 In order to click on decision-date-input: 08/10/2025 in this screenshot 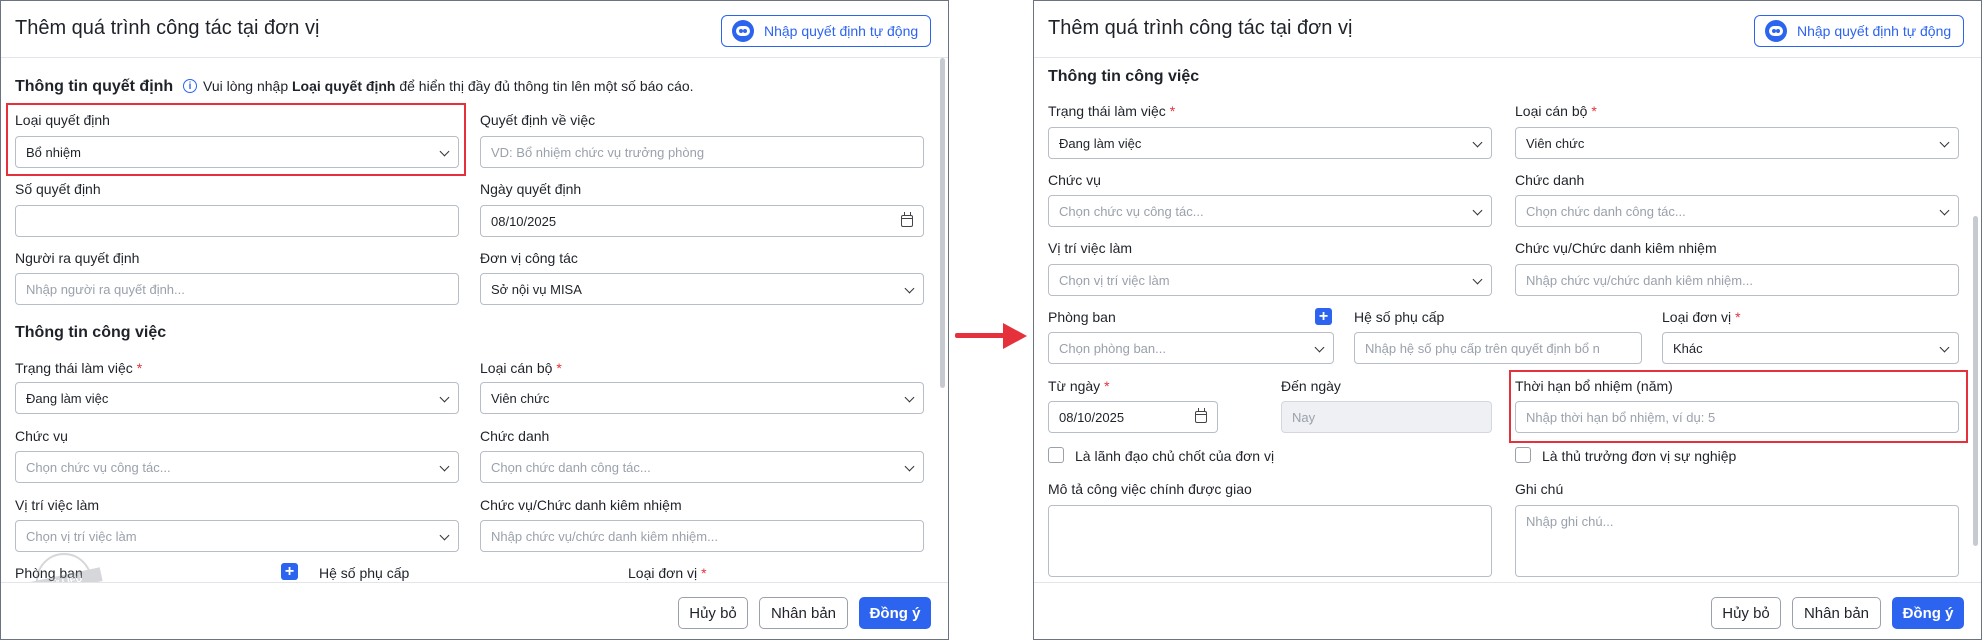, I will do `click(702, 221)`.